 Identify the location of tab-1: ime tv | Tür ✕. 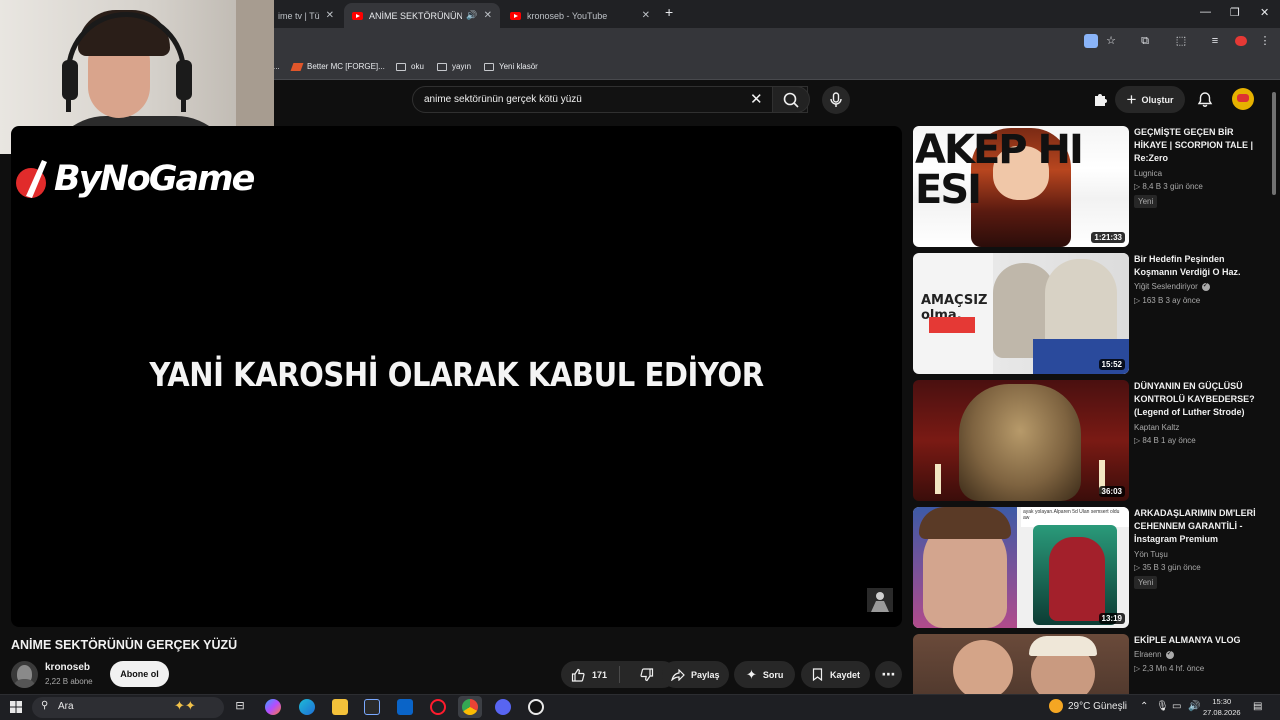
(306, 15).